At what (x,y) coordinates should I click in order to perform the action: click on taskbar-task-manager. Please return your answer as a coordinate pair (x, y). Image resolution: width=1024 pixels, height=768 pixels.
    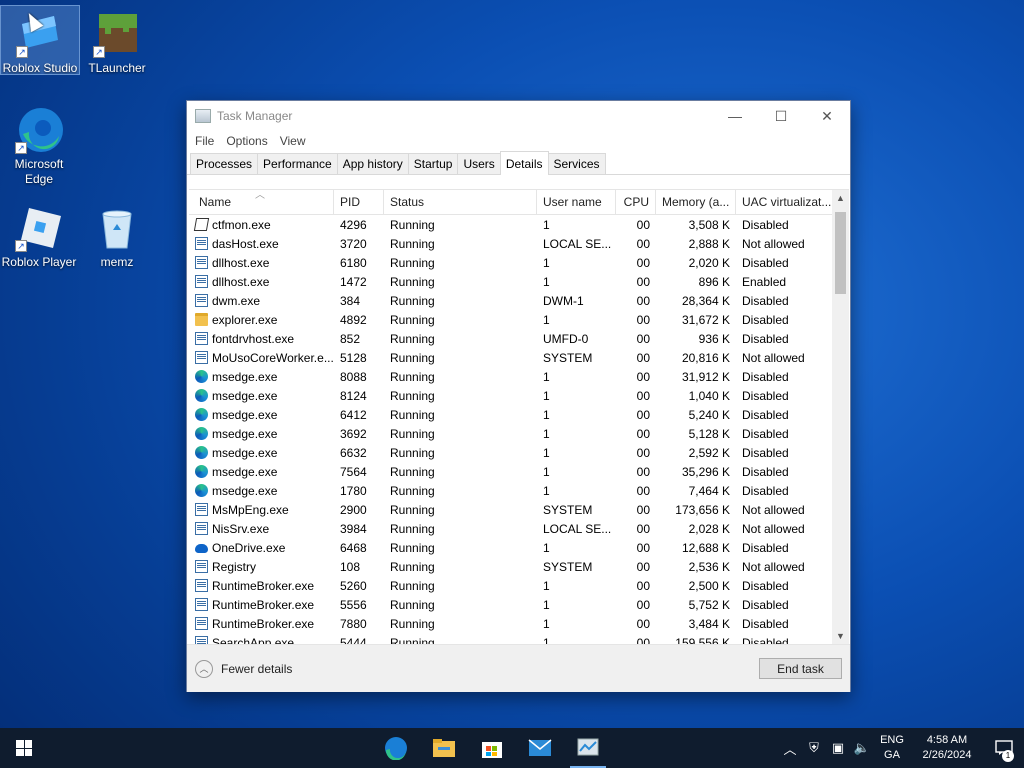
    Looking at the image, I should click on (588, 748).